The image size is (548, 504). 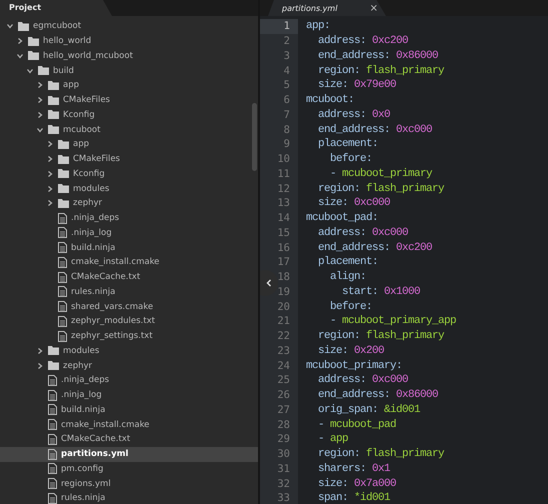 What do you see at coordinates (56, 8) in the screenshot?
I see `panel-tab: Project` at bounding box center [56, 8].